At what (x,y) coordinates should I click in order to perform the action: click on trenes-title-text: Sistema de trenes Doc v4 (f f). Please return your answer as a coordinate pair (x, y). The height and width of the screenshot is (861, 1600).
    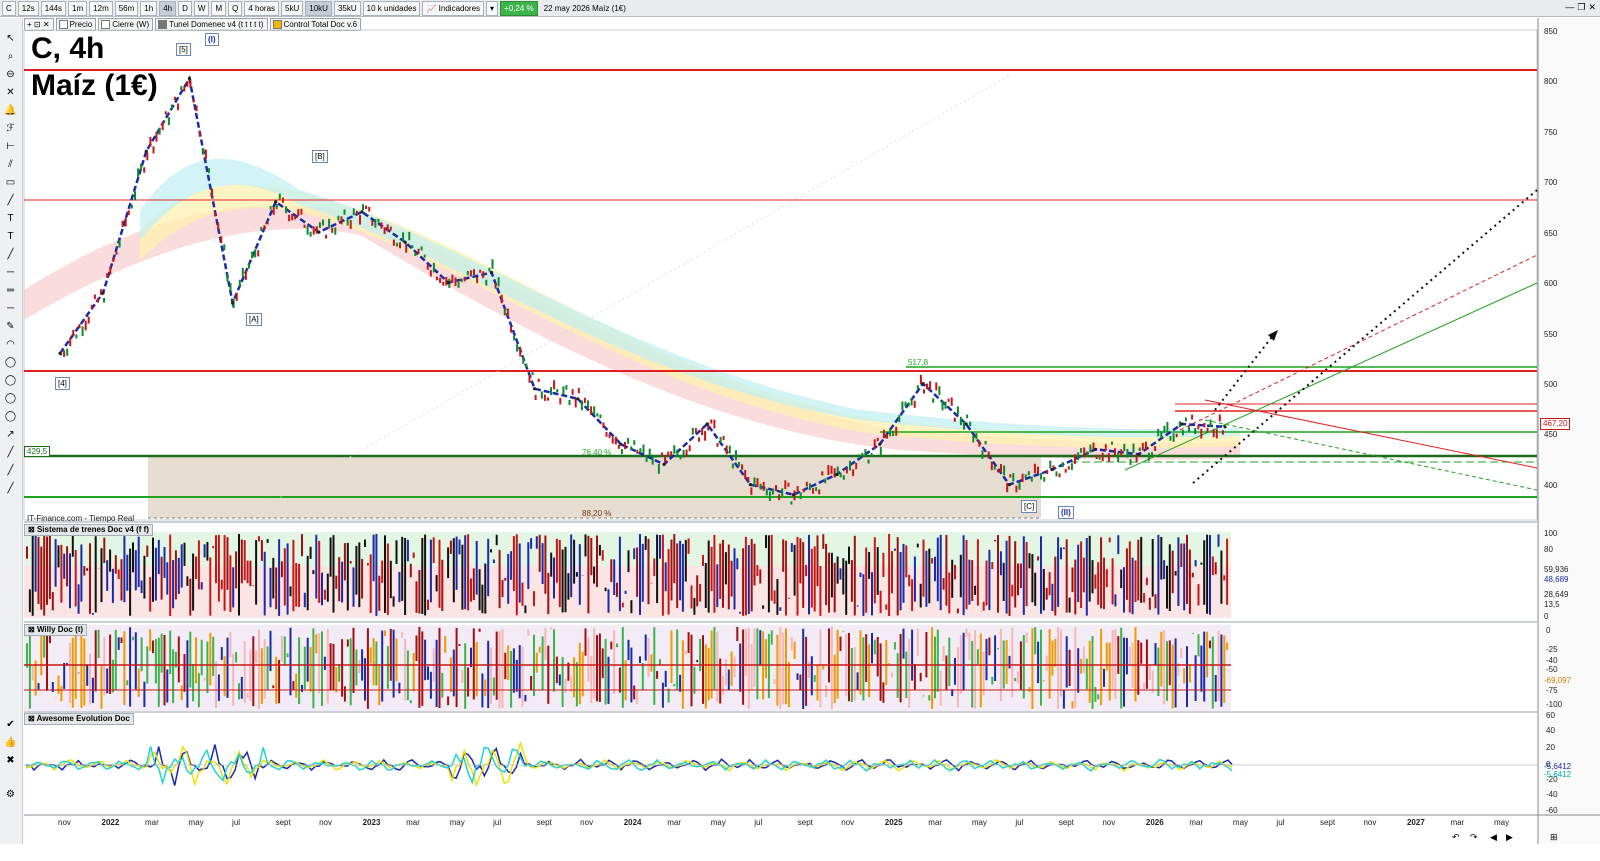
    Looking at the image, I should click on (92, 529).